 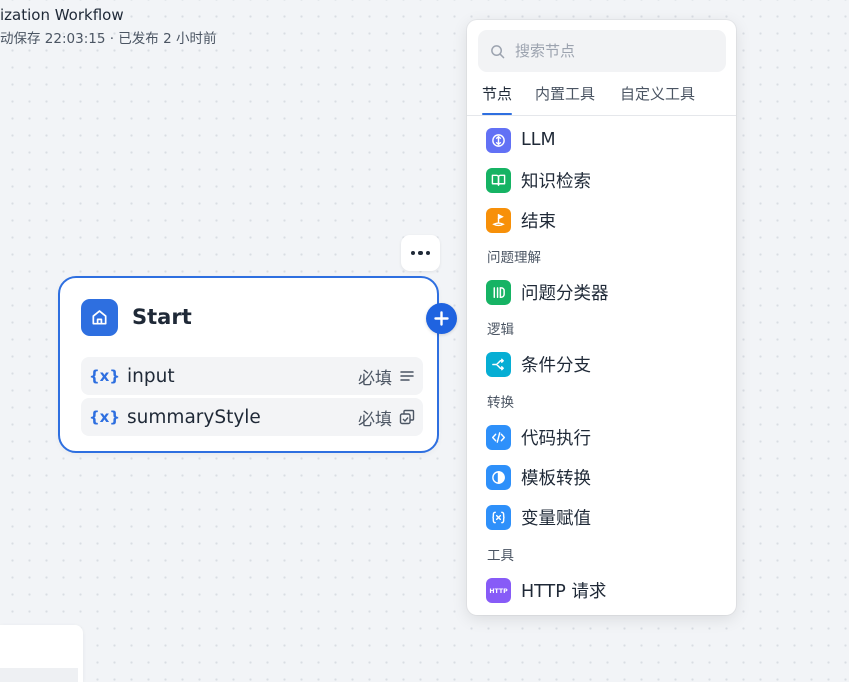 I want to click on node-item-label: 模板转换, so click(x=556, y=478).